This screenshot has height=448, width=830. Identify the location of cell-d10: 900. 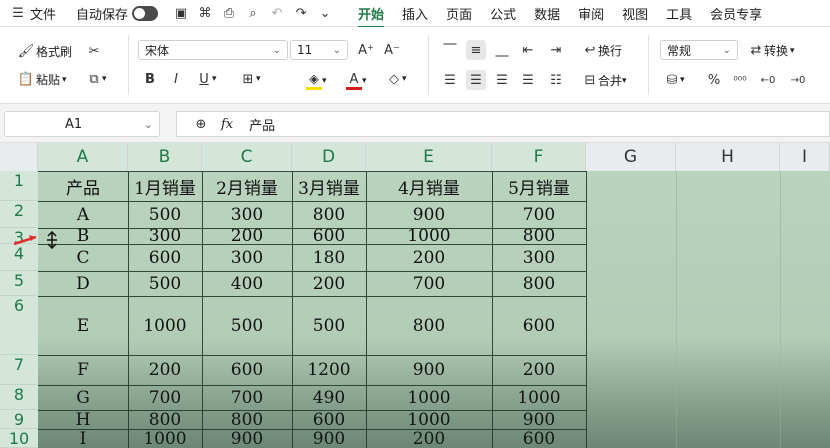
(329, 438).